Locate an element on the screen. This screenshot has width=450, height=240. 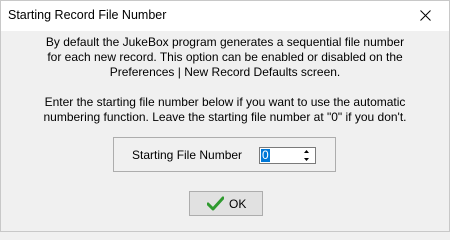
starting-file-number-label: Starting File Number is located at coordinates (187, 155).